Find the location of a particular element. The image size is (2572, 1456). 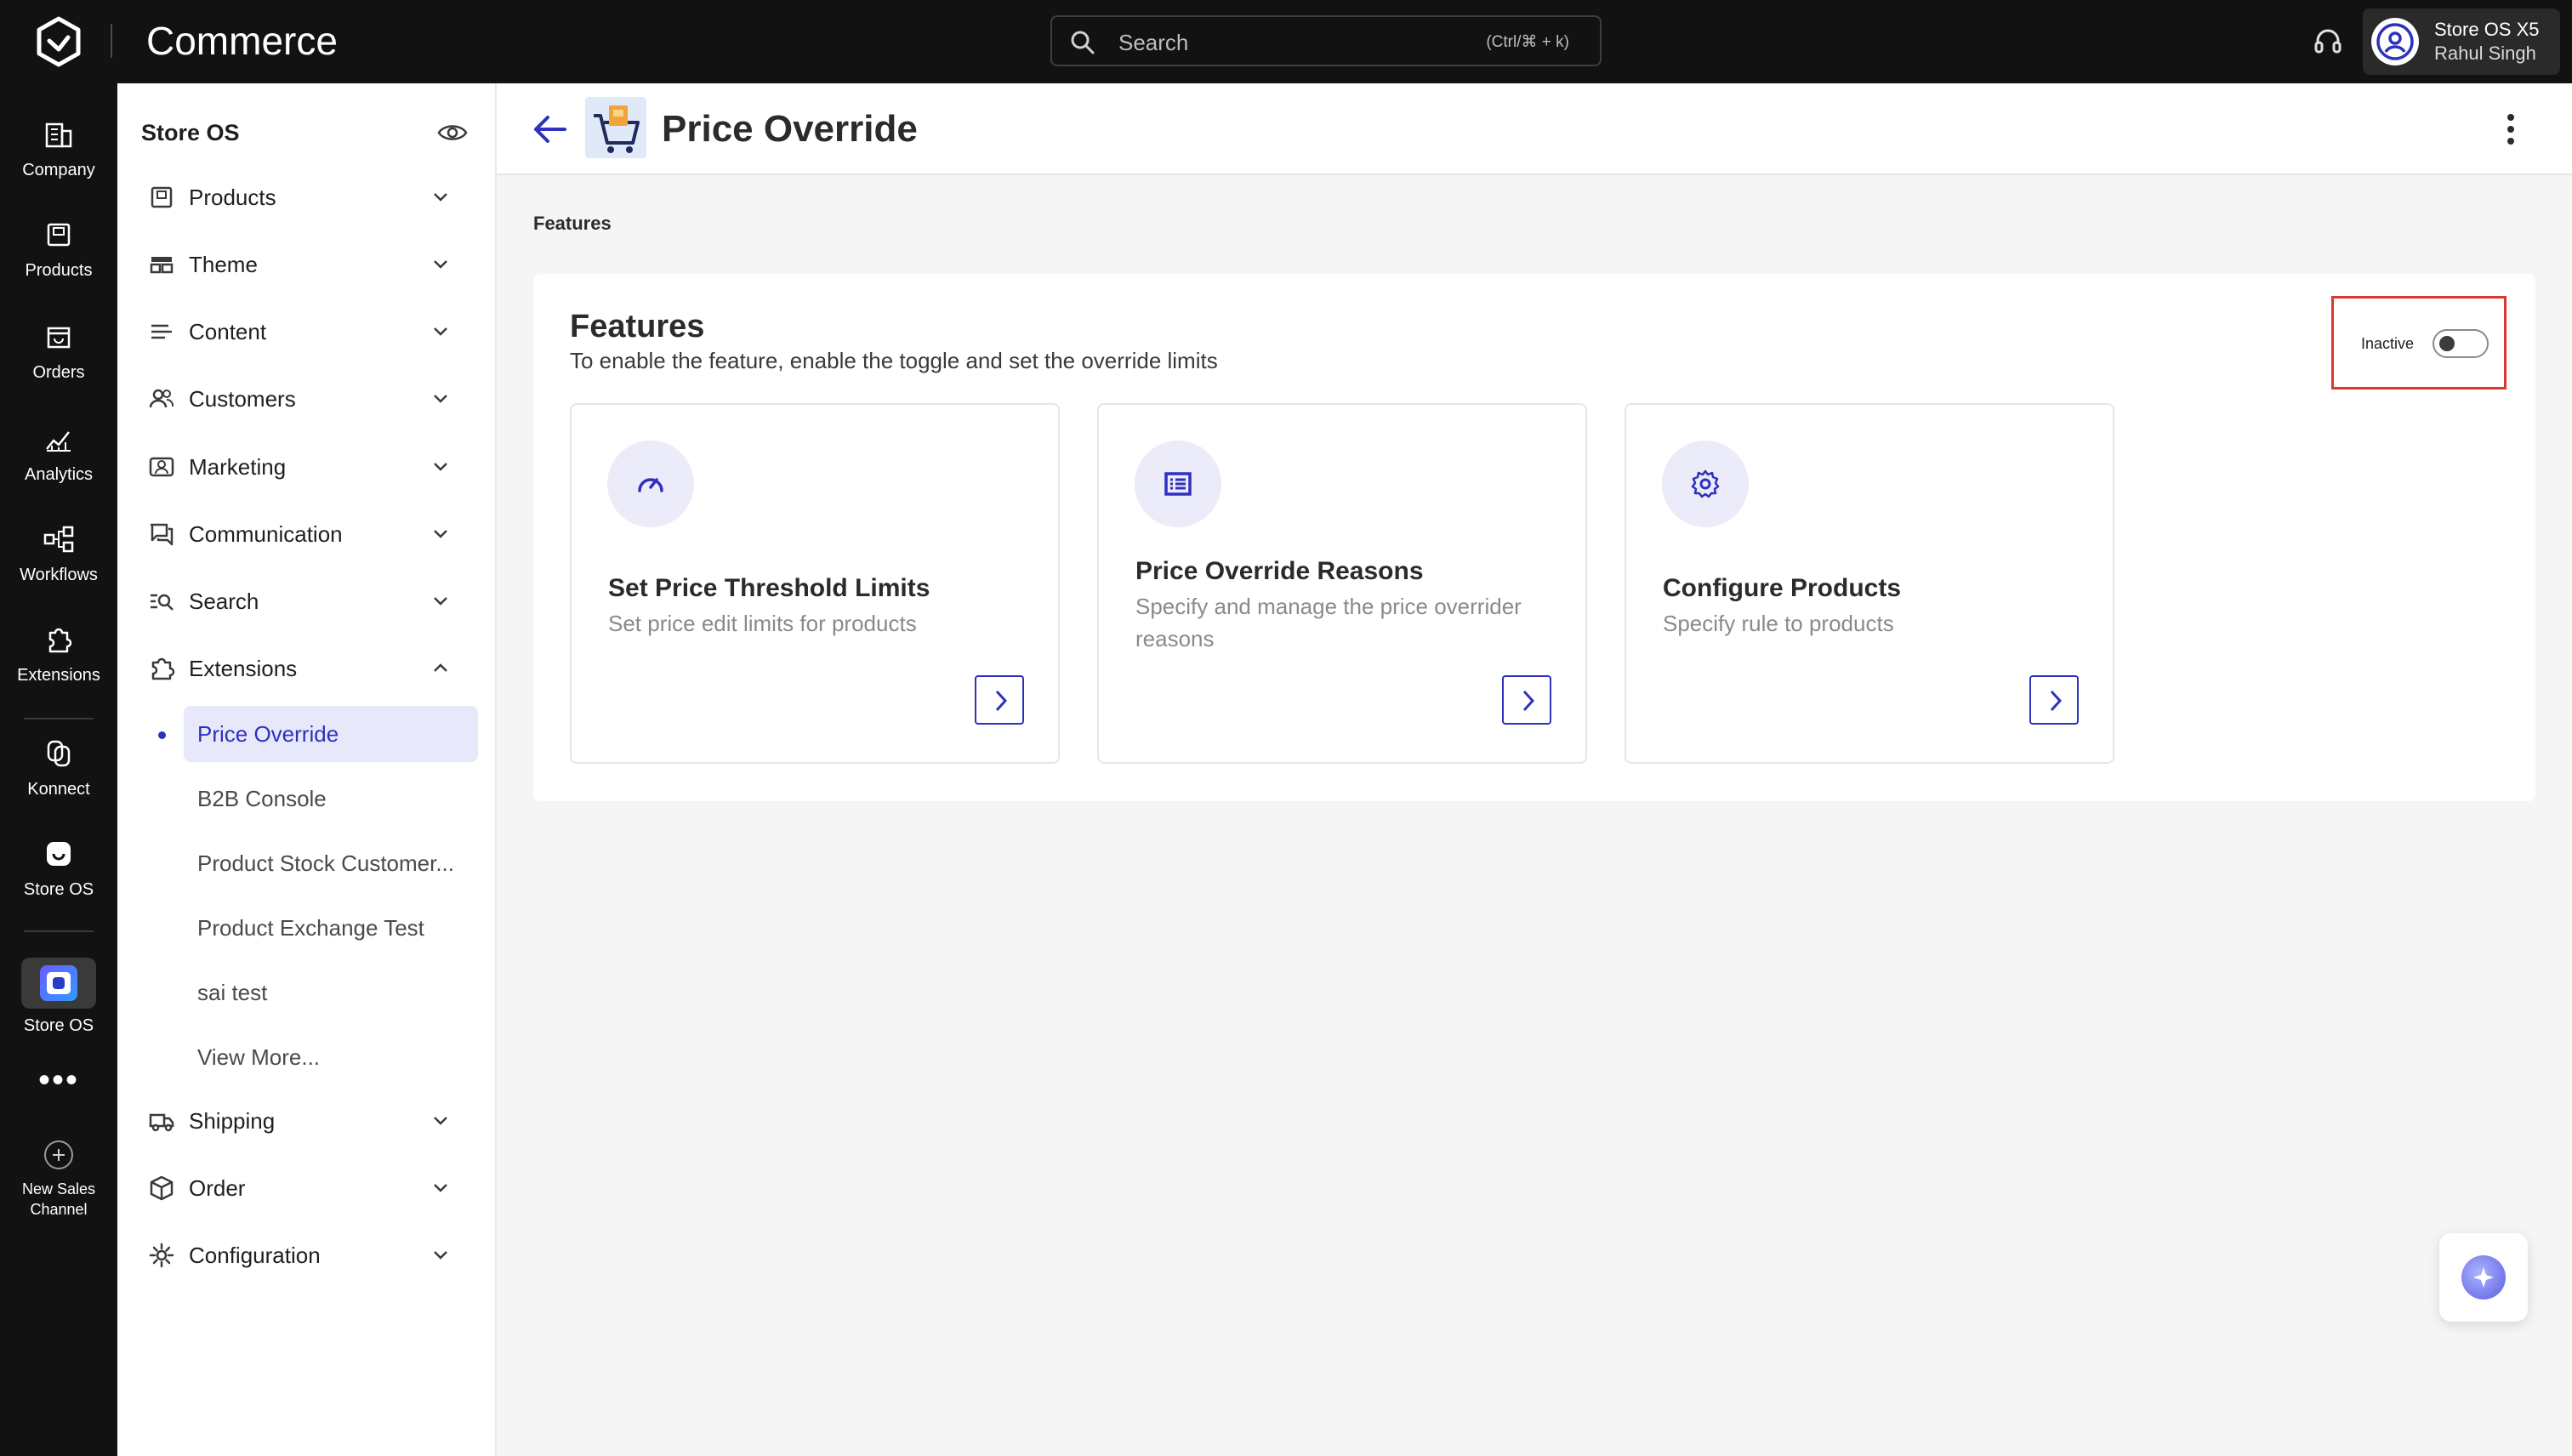

rail-label: Orders is located at coordinates (59, 372).